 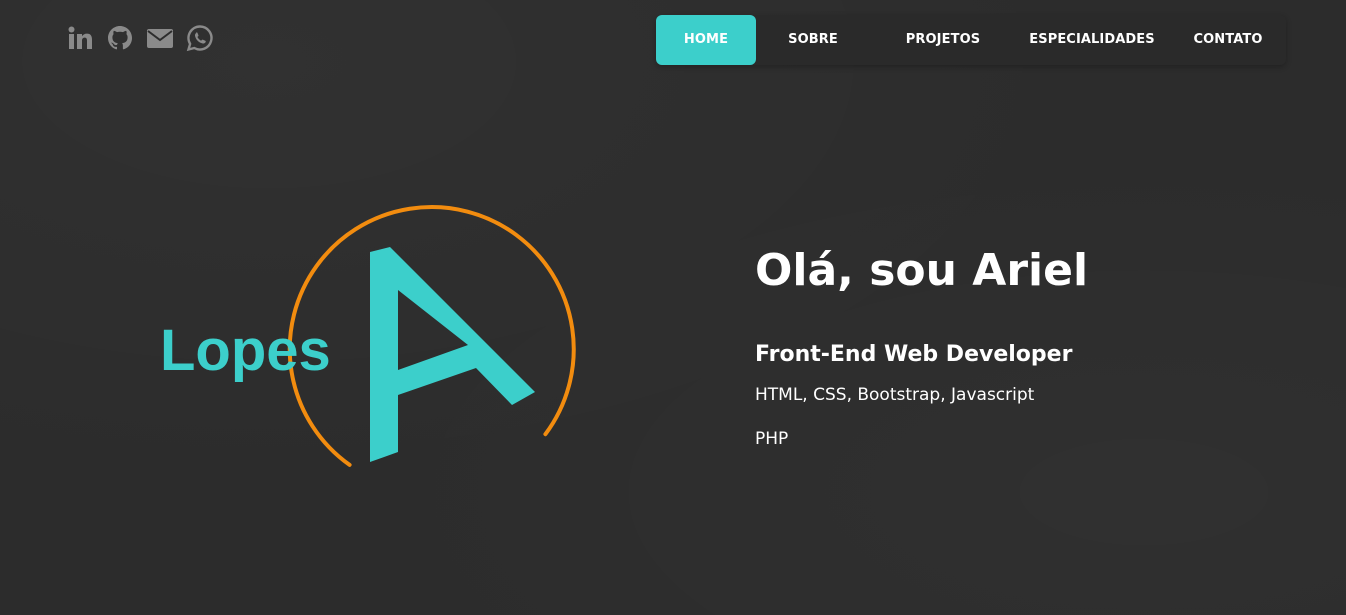 I want to click on email-icon, so click(x=160, y=38).